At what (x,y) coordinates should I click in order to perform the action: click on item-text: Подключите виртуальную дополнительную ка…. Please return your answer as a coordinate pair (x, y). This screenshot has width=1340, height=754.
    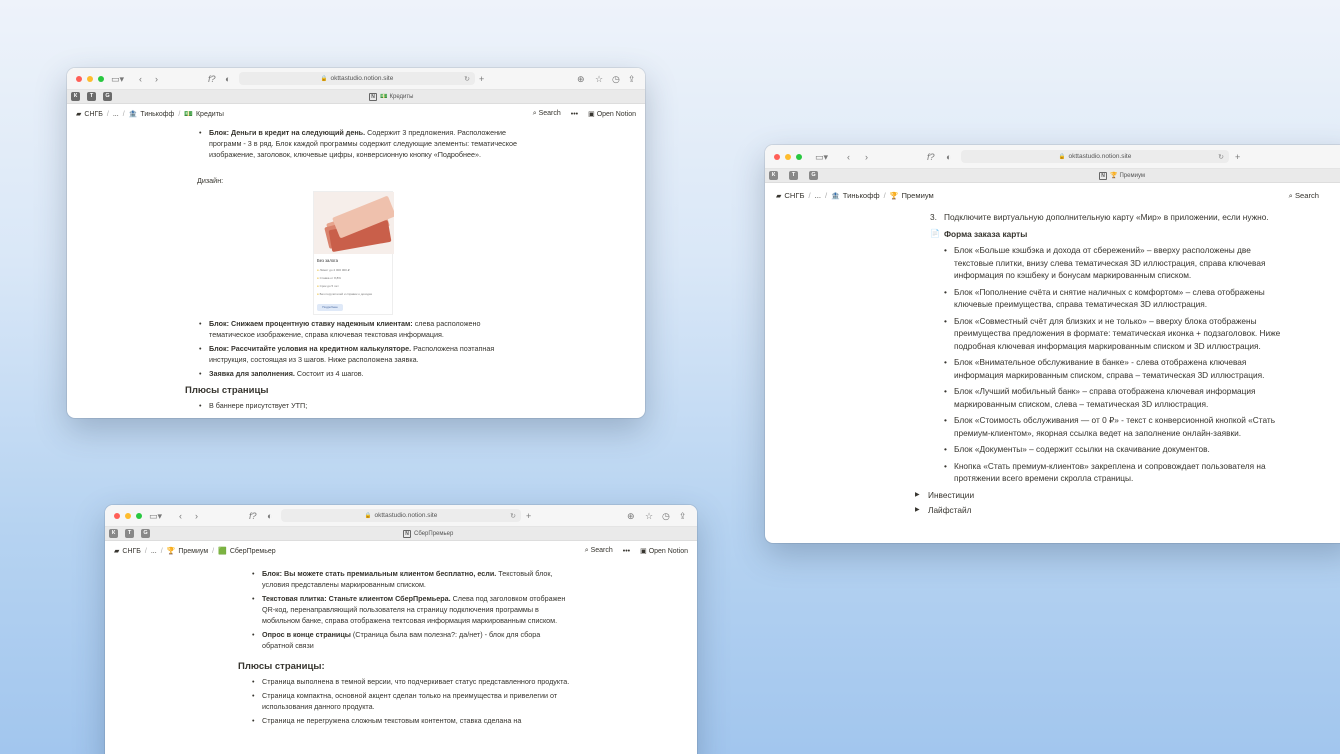
    Looking at the image, I should click on (1106, 217).